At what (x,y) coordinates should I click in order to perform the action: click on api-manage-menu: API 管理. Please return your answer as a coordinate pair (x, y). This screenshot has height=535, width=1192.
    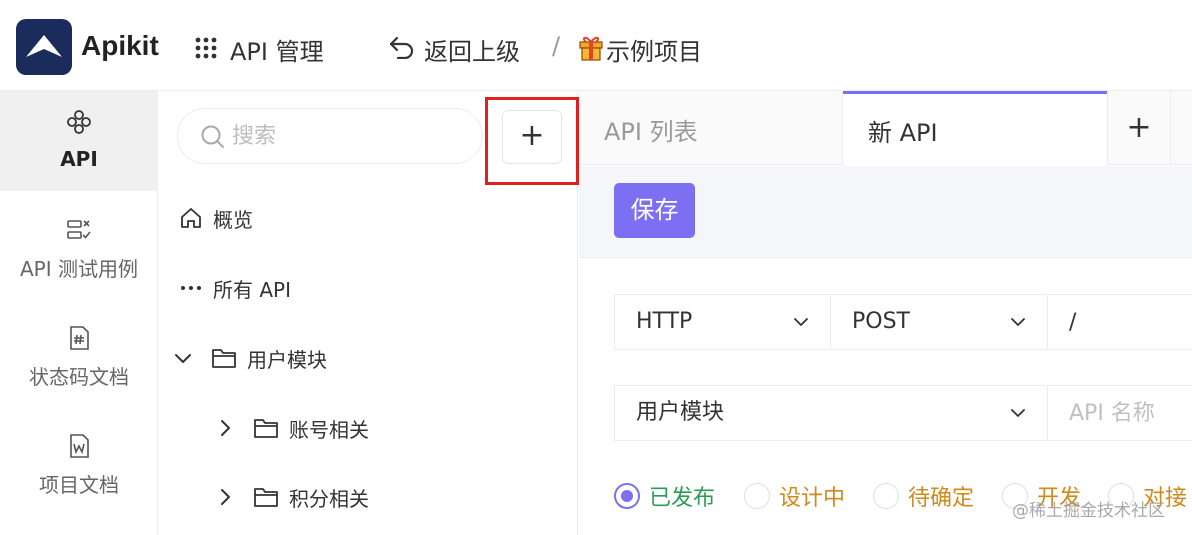
    Looking at the image, I should click on (277, 49).